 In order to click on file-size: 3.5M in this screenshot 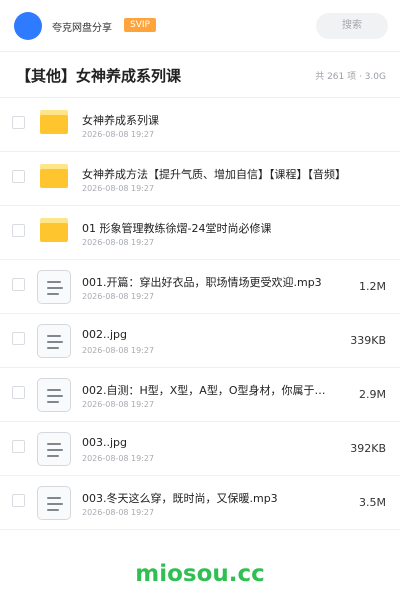, I will do `click(372, 502)`.